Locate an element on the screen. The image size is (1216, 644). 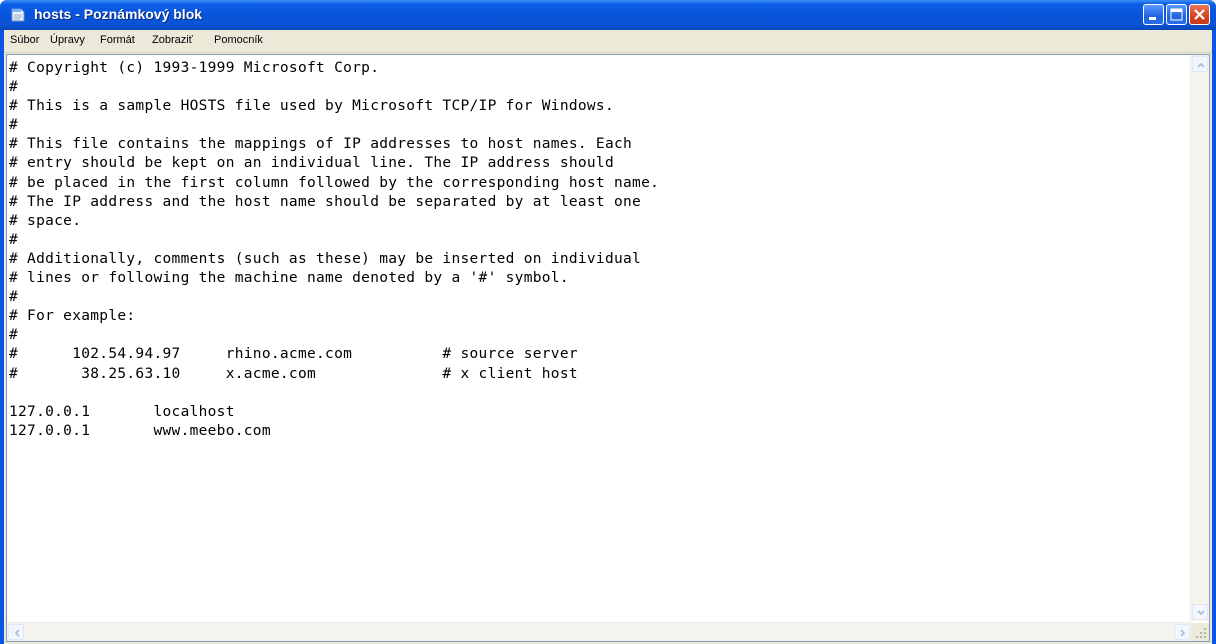
maximize-icon is located at coordinates (1176, 14).